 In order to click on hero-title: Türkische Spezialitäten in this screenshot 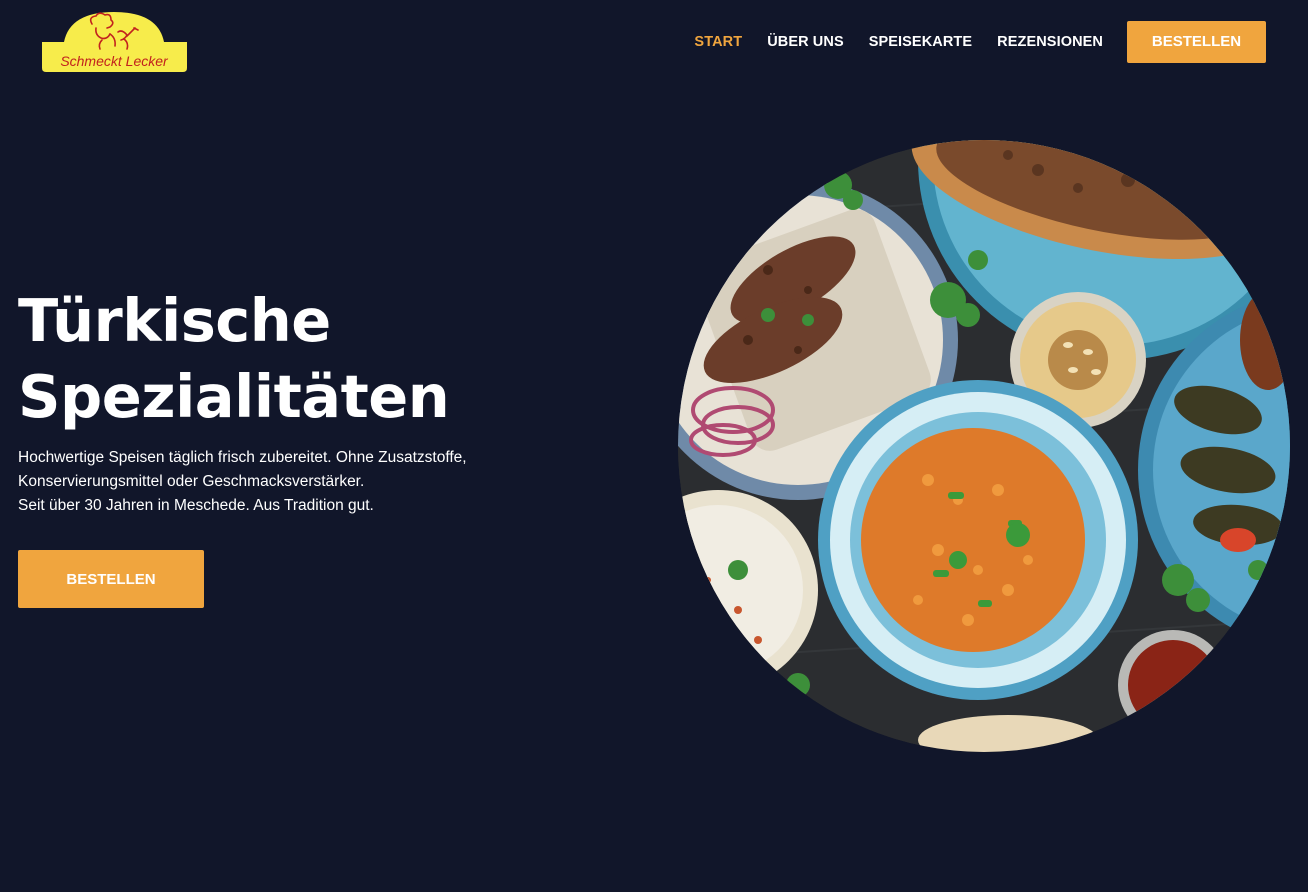, I will do `click(234, 359)`.